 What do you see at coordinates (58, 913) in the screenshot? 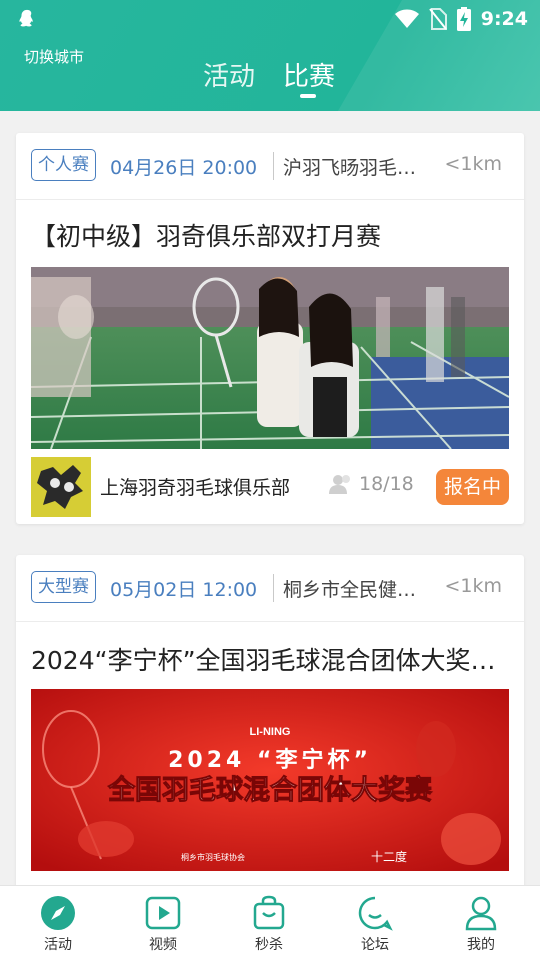
I see `compass-icon` at bounding box center [58, 913].